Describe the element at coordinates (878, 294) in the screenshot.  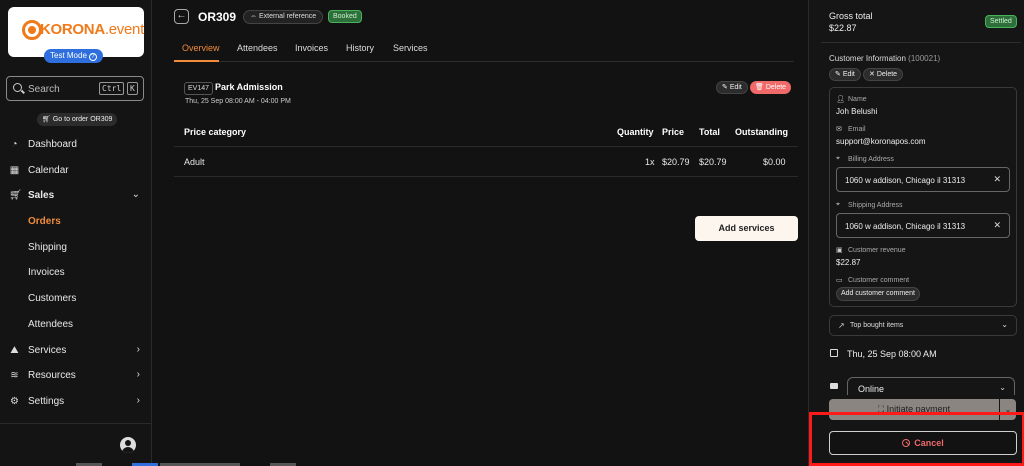
I see `add-customer-comment-button: Add customer comment` at that location.